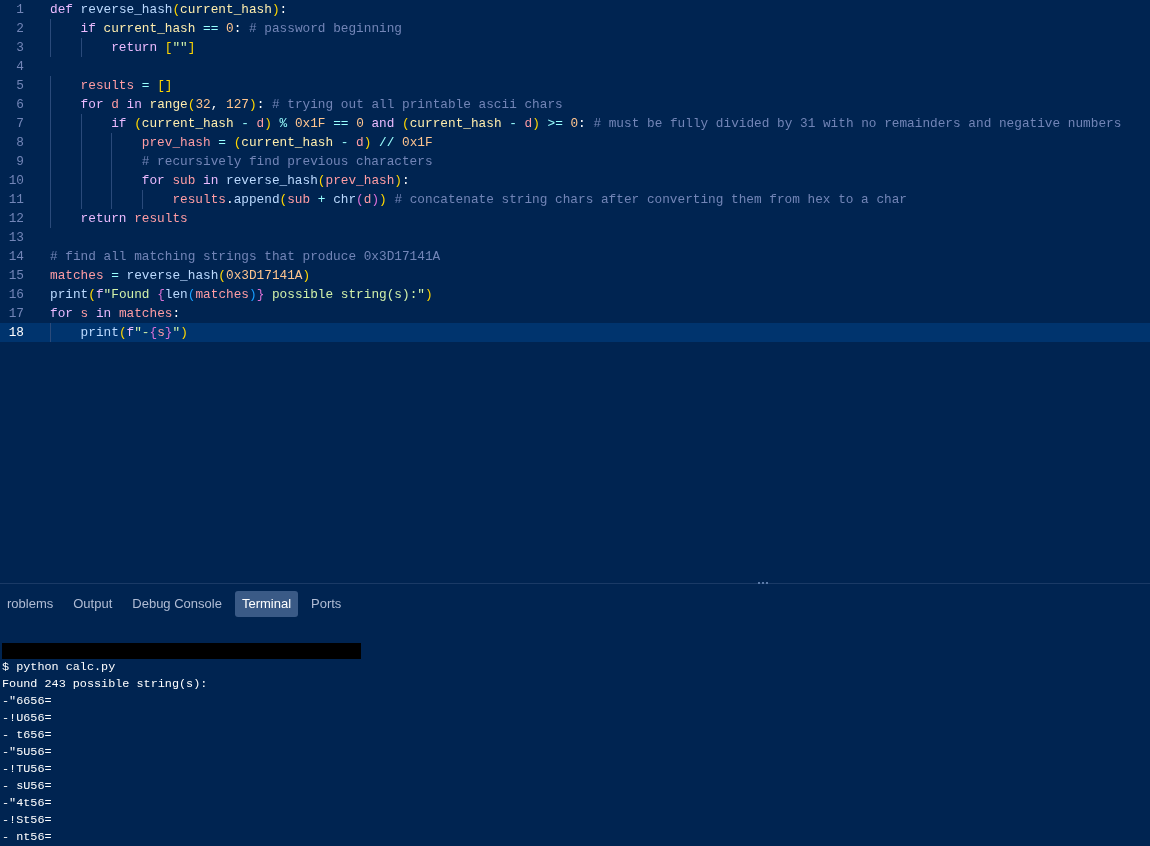 Image resolution: width=1150 pixels, height=846 pixels. I want to click on panel-tab: Debug Console, so click(177, 604).